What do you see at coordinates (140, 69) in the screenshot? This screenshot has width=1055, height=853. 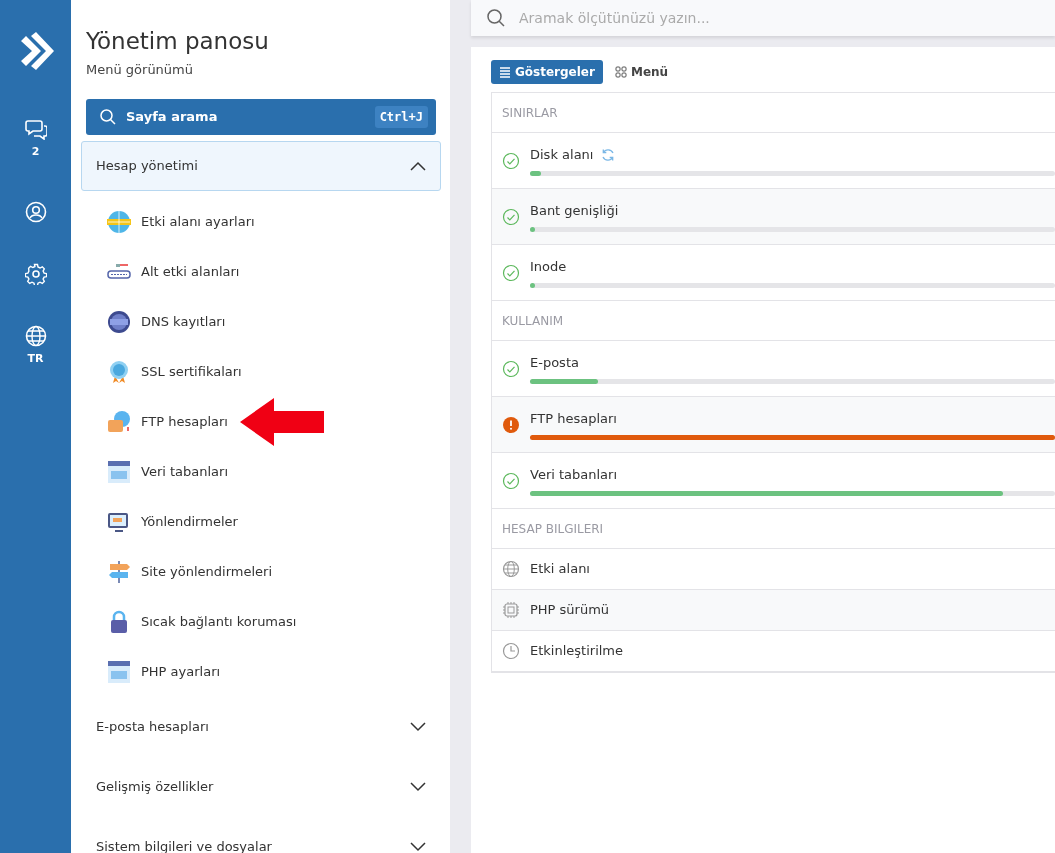 I see `page-subtitle: Menü görünümü` at bounding box center [140, 69].